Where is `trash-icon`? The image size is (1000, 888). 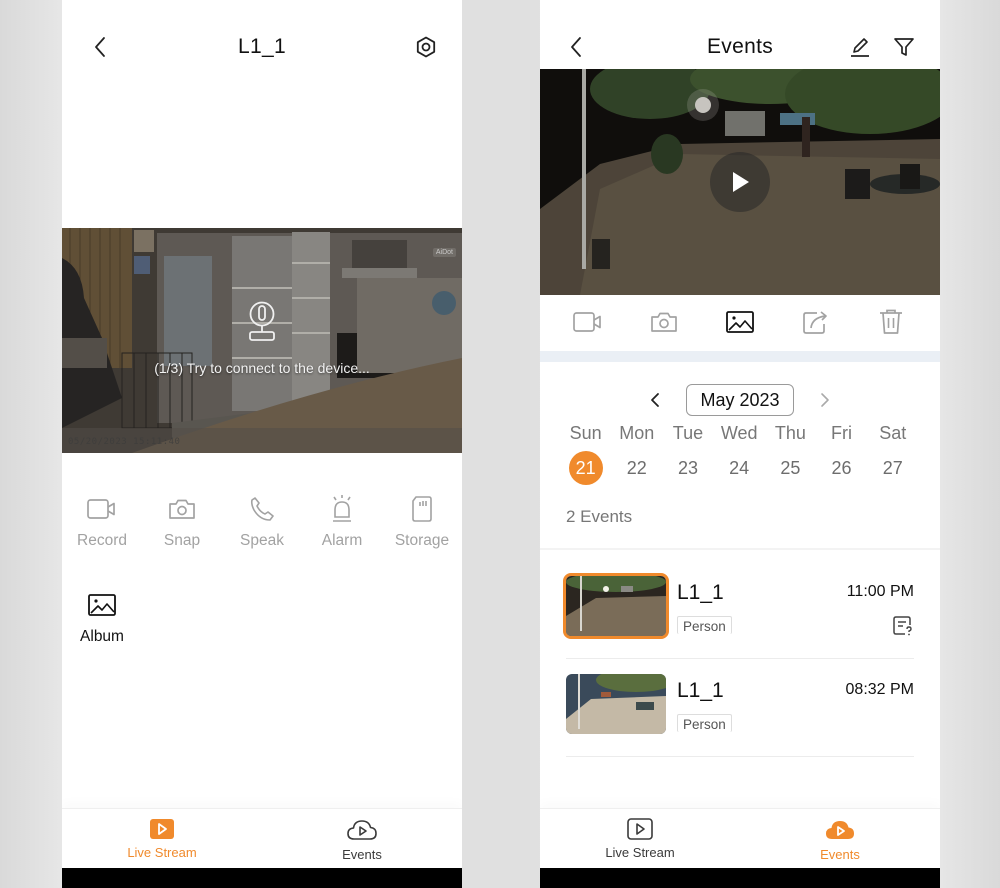
trash-icon is located at coordinates (891, 321).